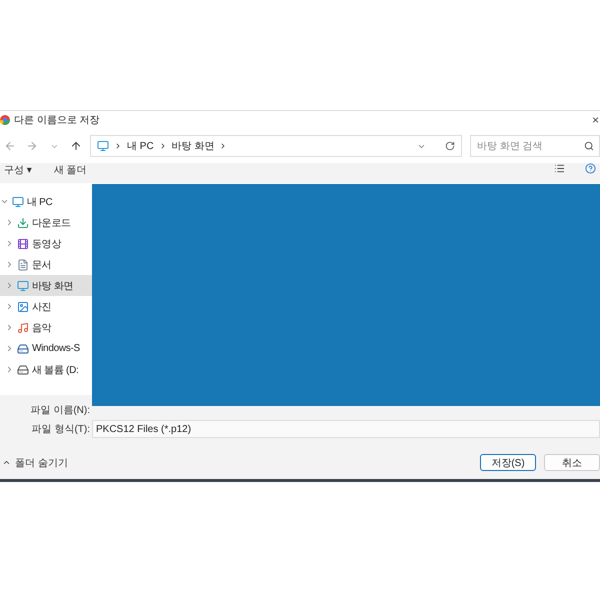  What do you see at coordinates (5, 120) in the screenshot?
I see `app-icon` at bounding box center [5, 120].